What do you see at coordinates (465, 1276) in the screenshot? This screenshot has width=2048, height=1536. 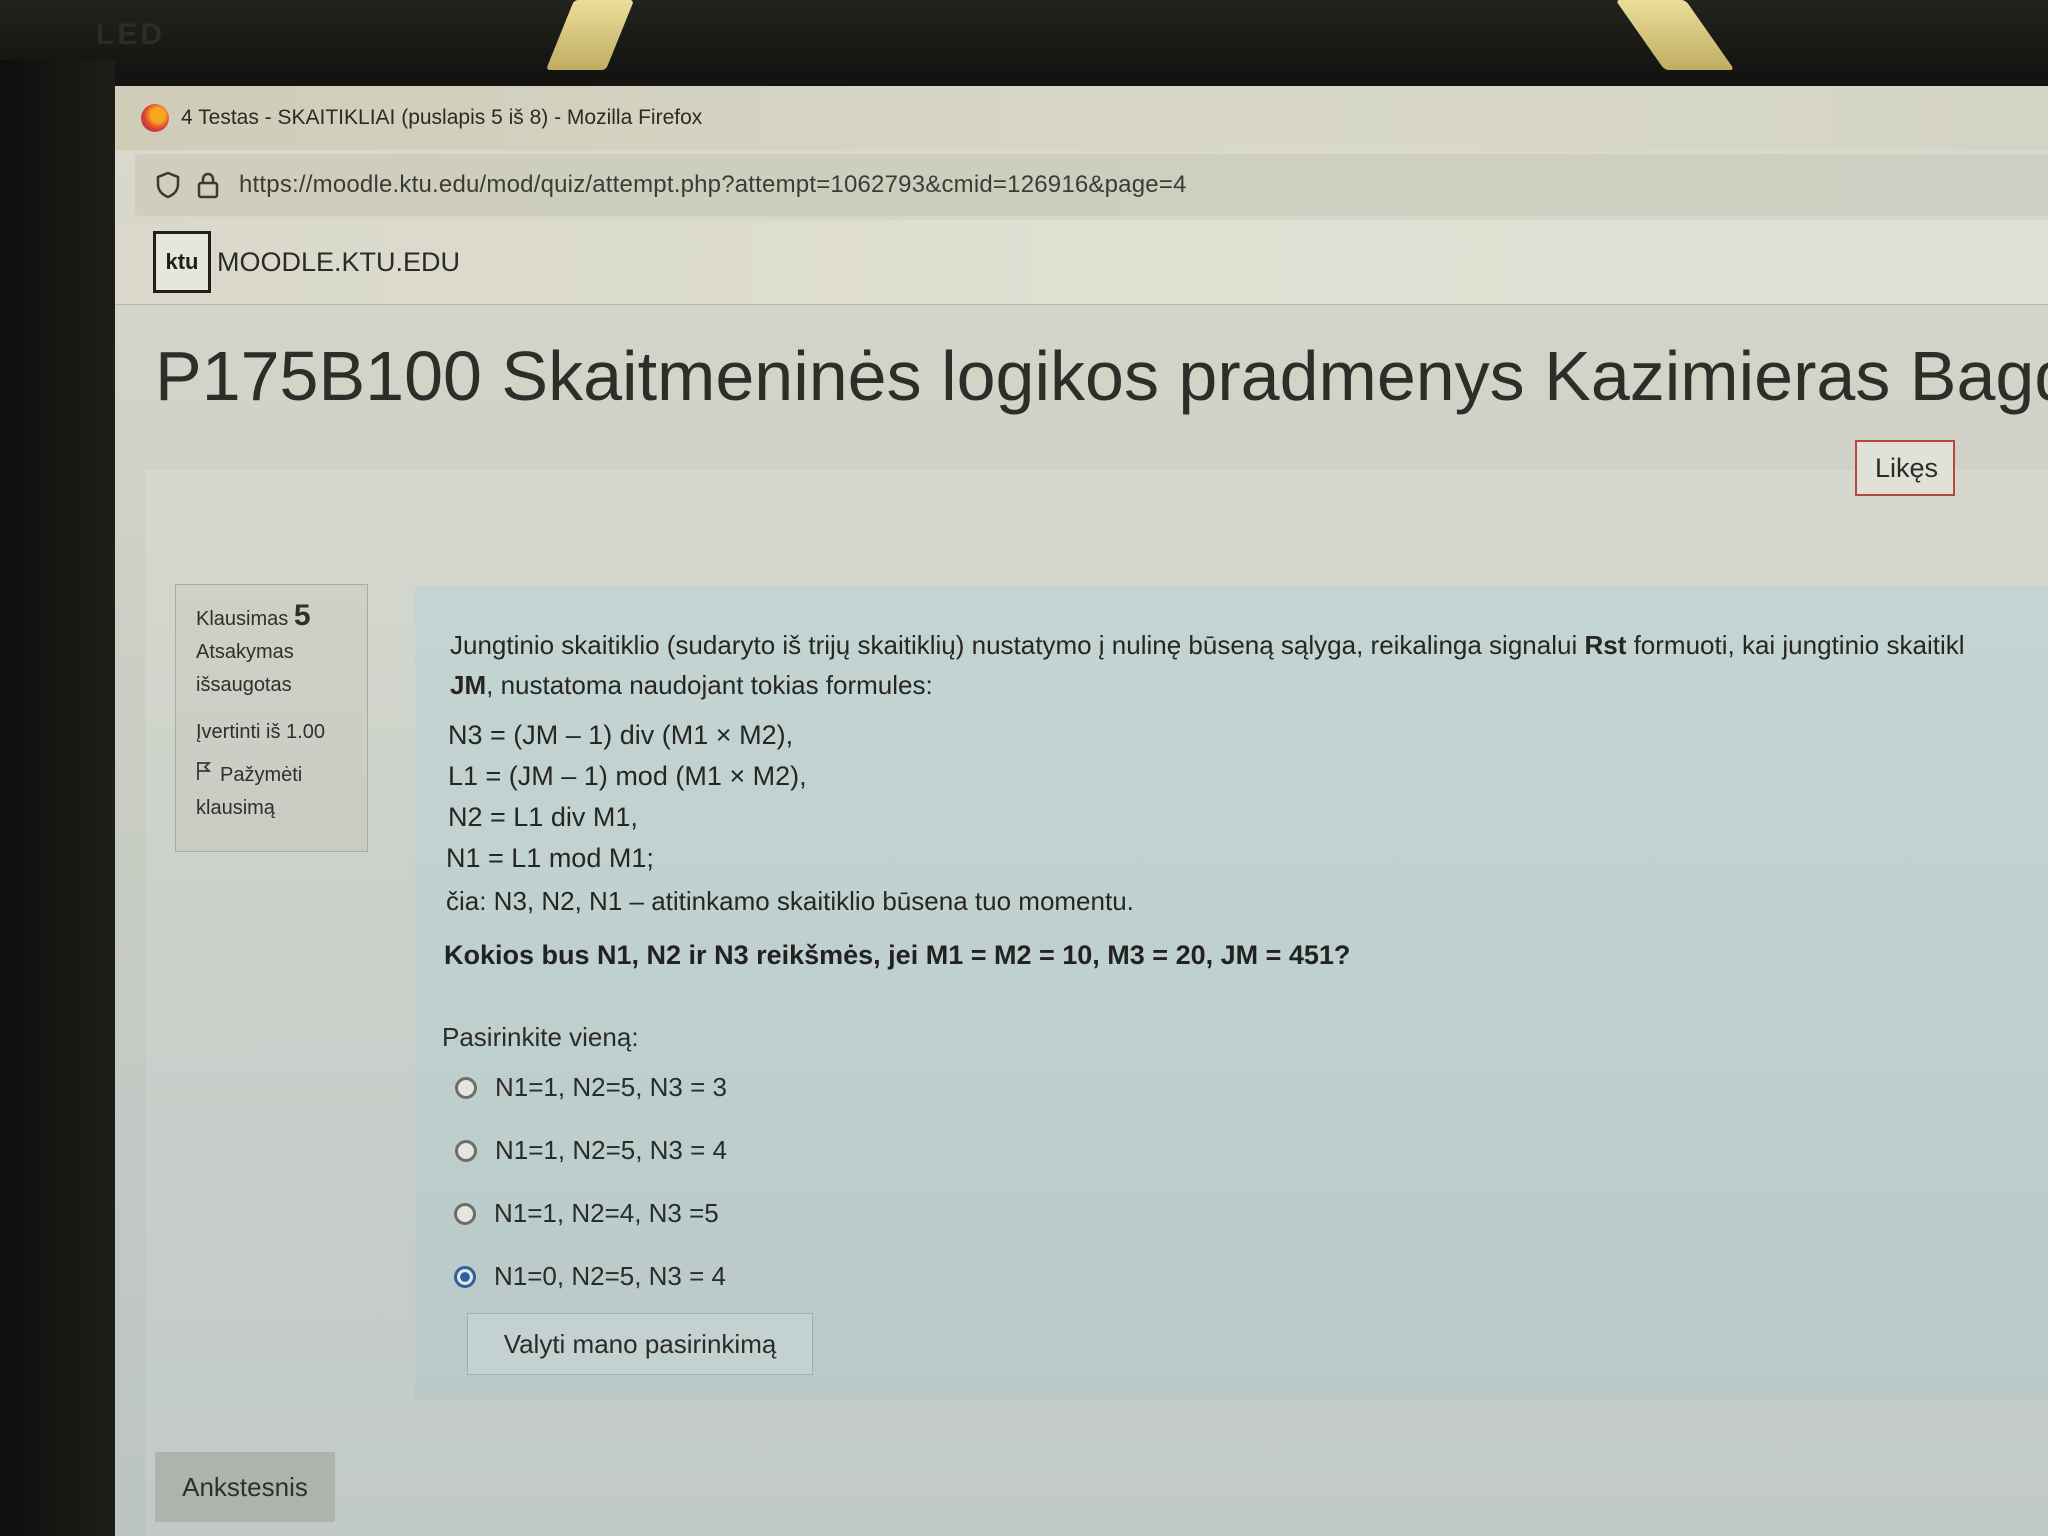 I see `radio-button-checked` at bounding box center [465, 1276].